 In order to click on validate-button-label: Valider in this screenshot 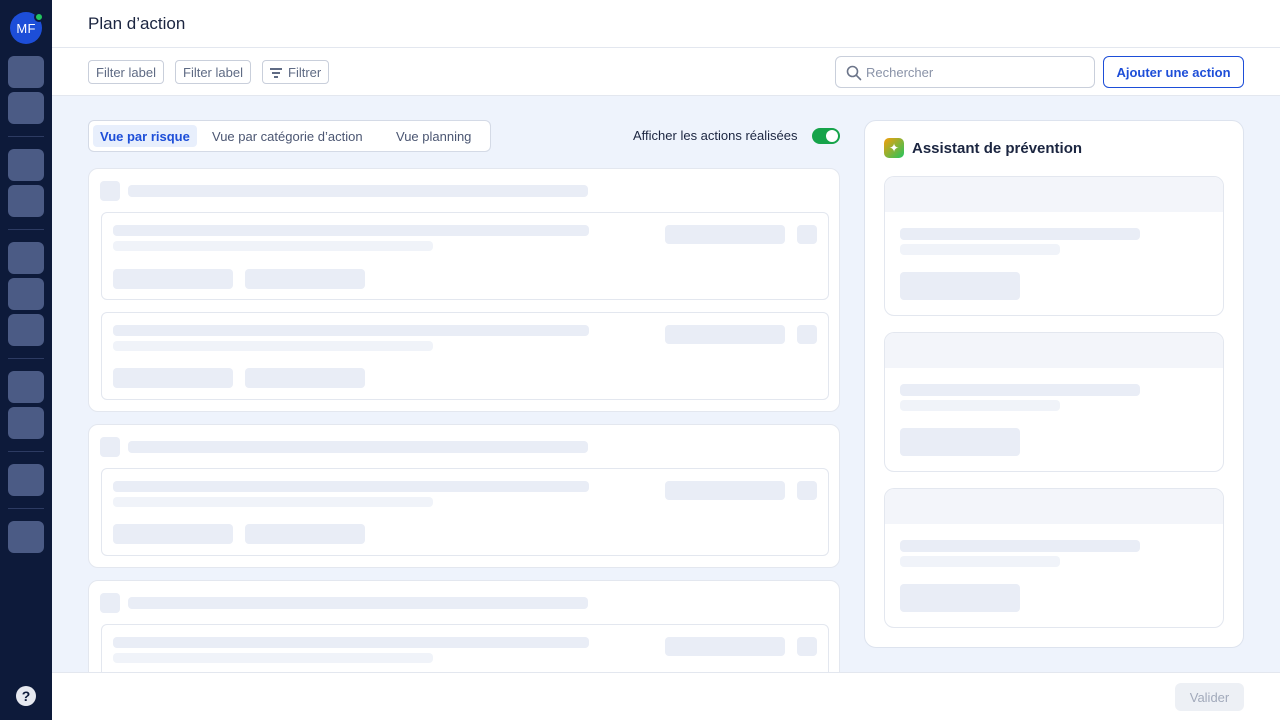, I will do `click(1209, 697)`.